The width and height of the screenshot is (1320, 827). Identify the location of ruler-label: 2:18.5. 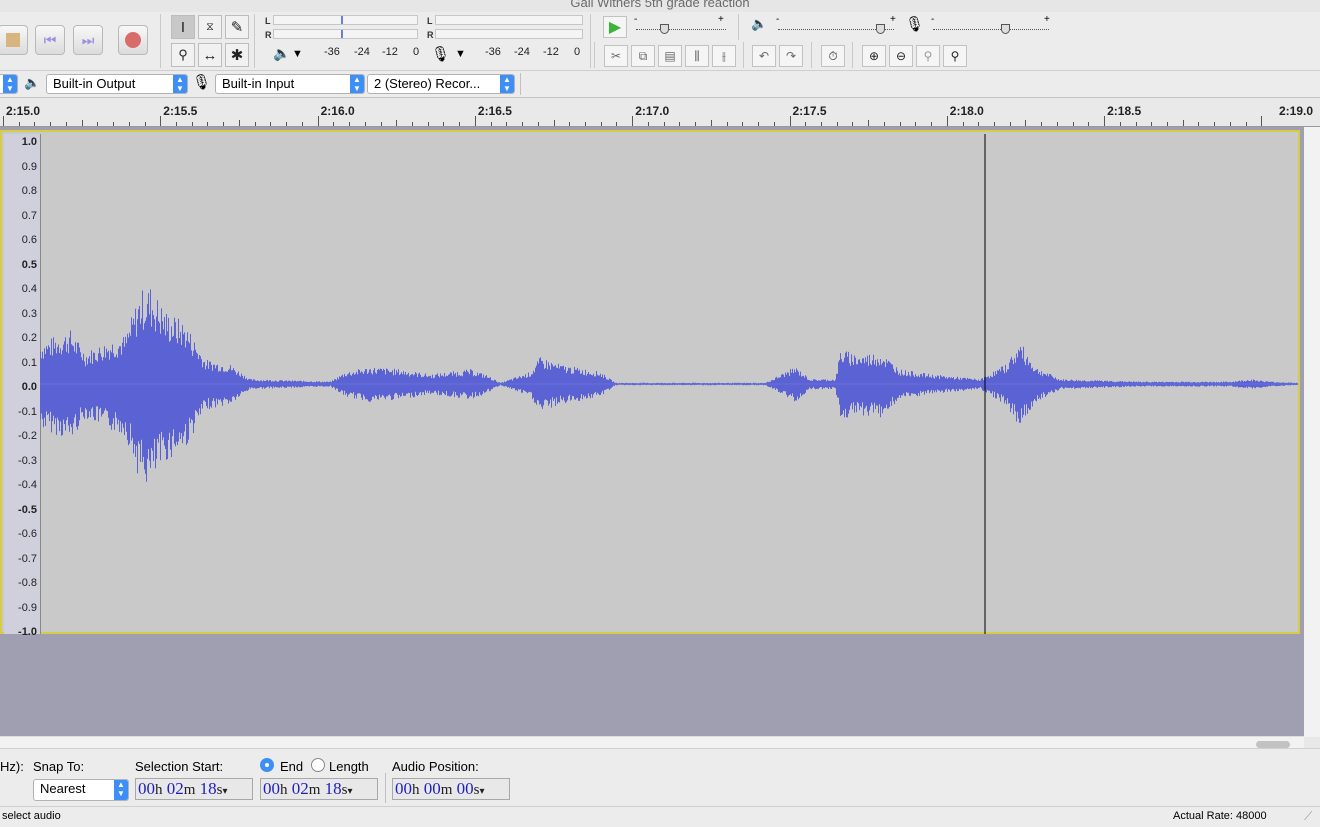
(1124, 111).